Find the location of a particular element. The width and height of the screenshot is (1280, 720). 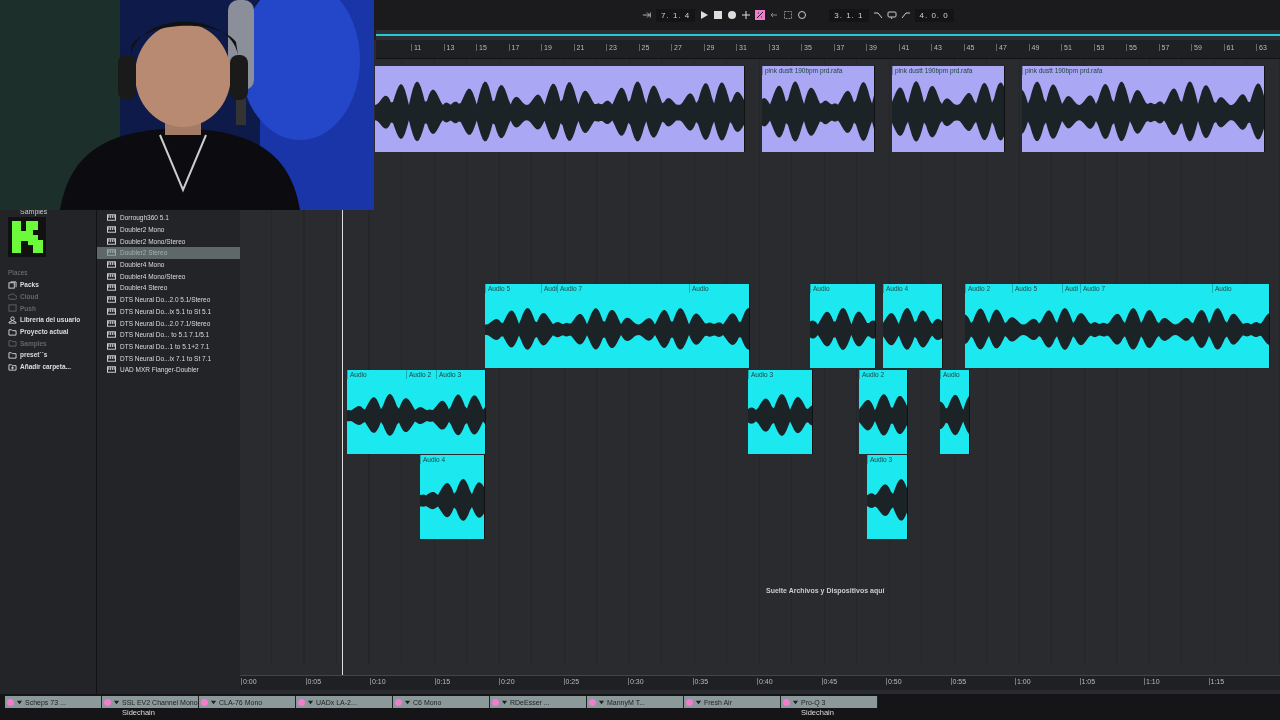

back-icon is located at coordinates (774, 15).